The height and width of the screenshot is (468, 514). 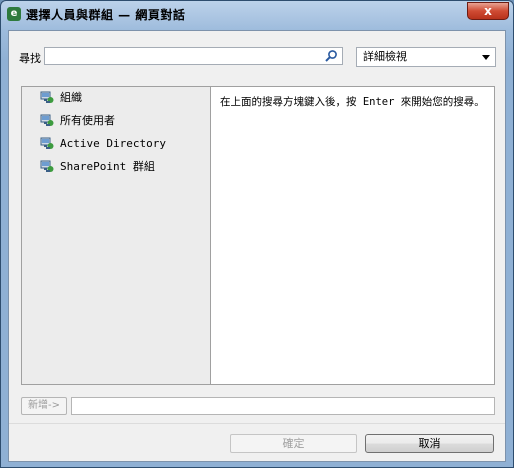 What do you see at coordinates (257, 14) in the screenshot?
I see `title-bar: e 選擇人員與群組 — 網頁對話 x` at bounding box center [257, 14].